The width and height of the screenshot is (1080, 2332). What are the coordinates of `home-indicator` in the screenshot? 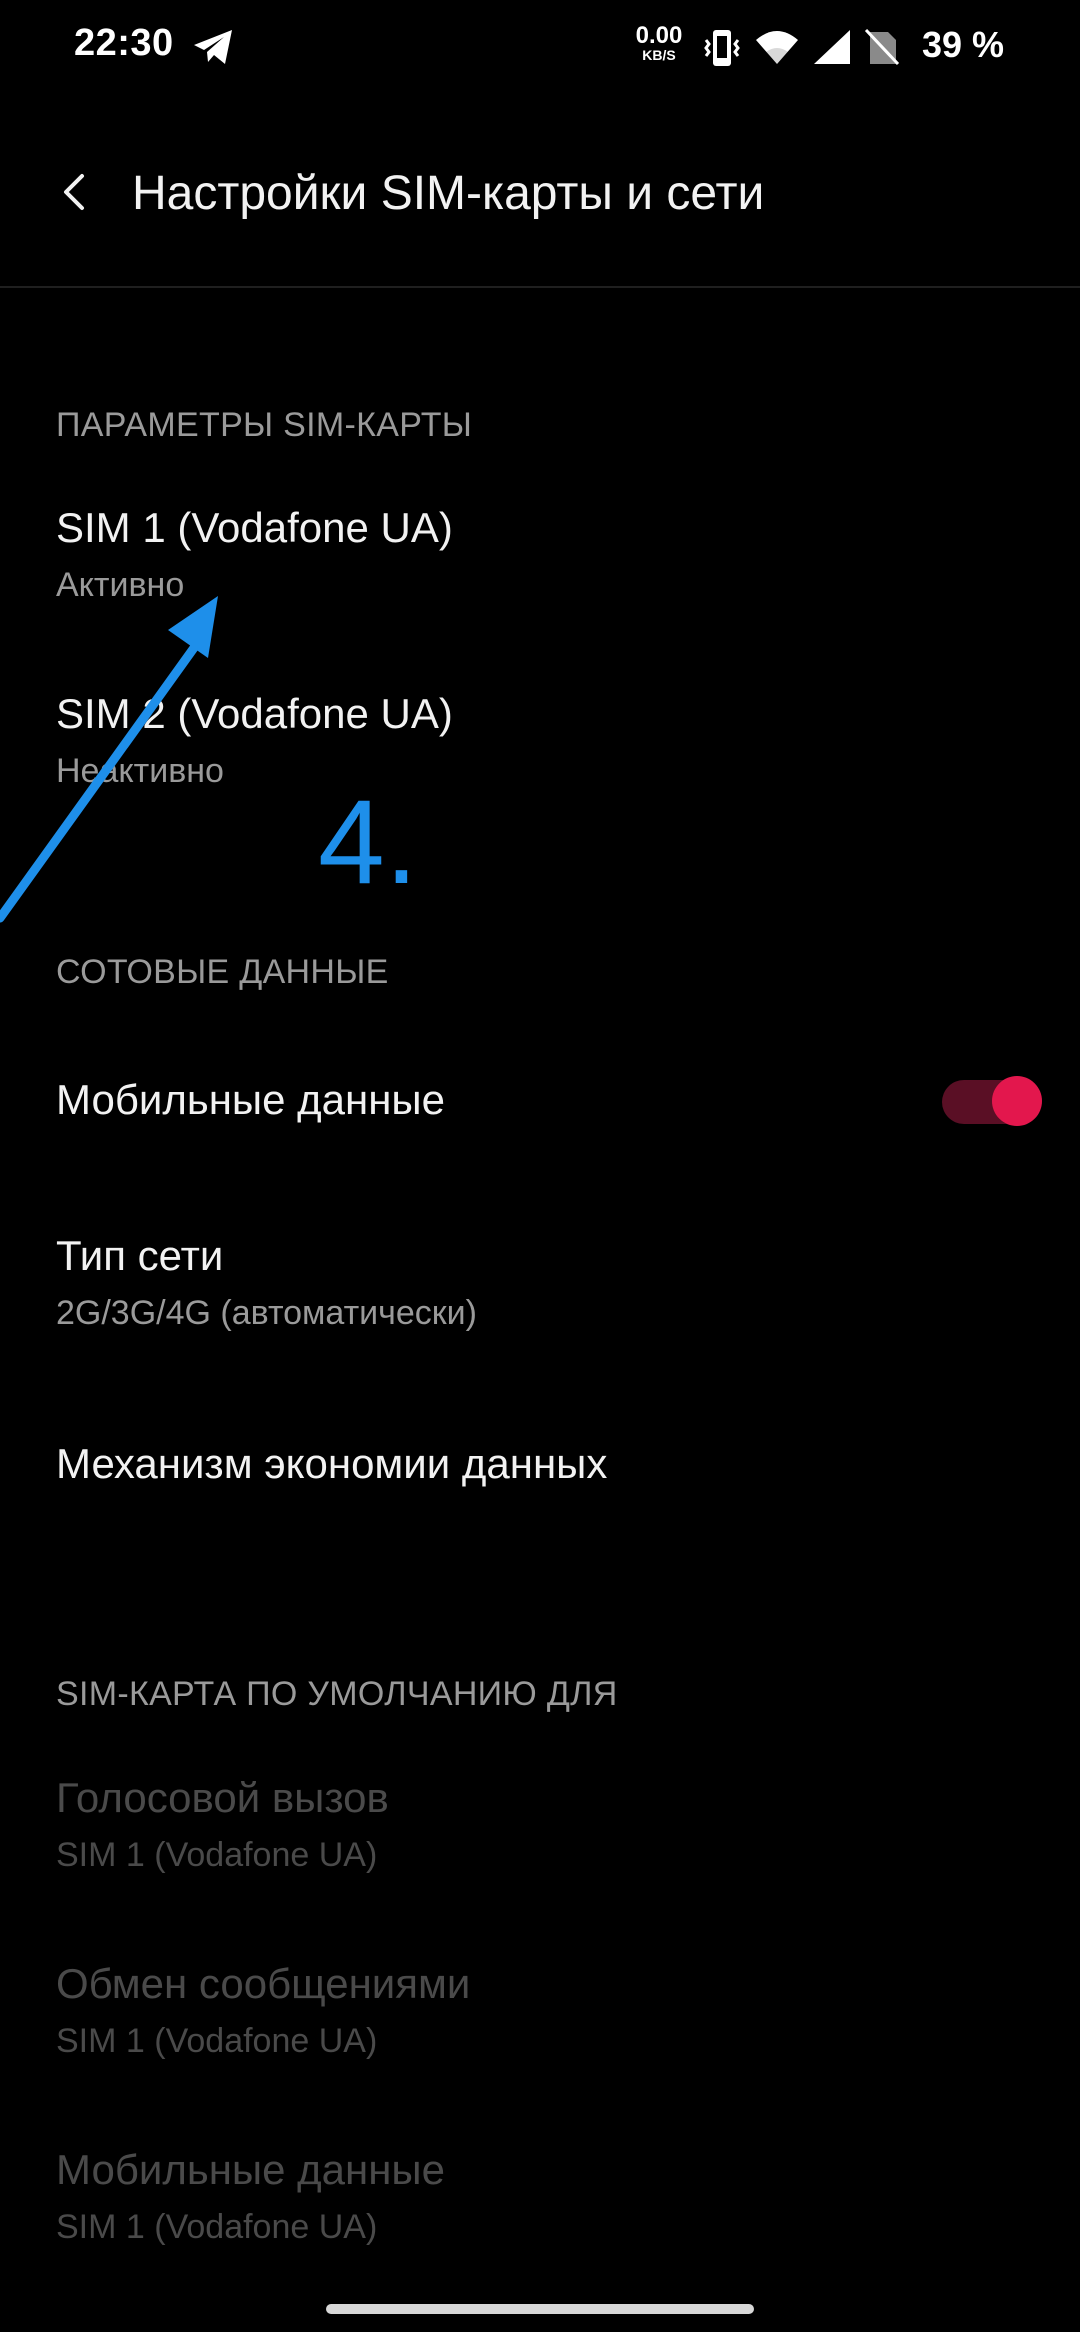 It's located at (540, 2309).